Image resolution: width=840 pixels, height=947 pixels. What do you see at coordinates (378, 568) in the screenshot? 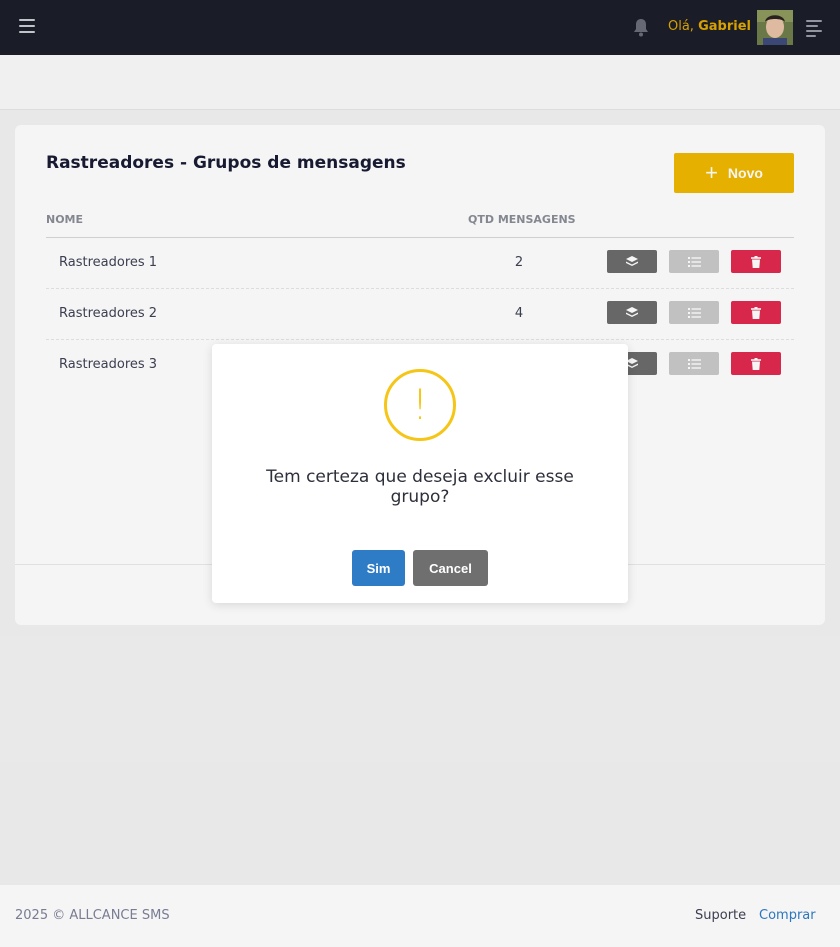
I see `confirm-button: Sim` at bounding box center [378, 568].